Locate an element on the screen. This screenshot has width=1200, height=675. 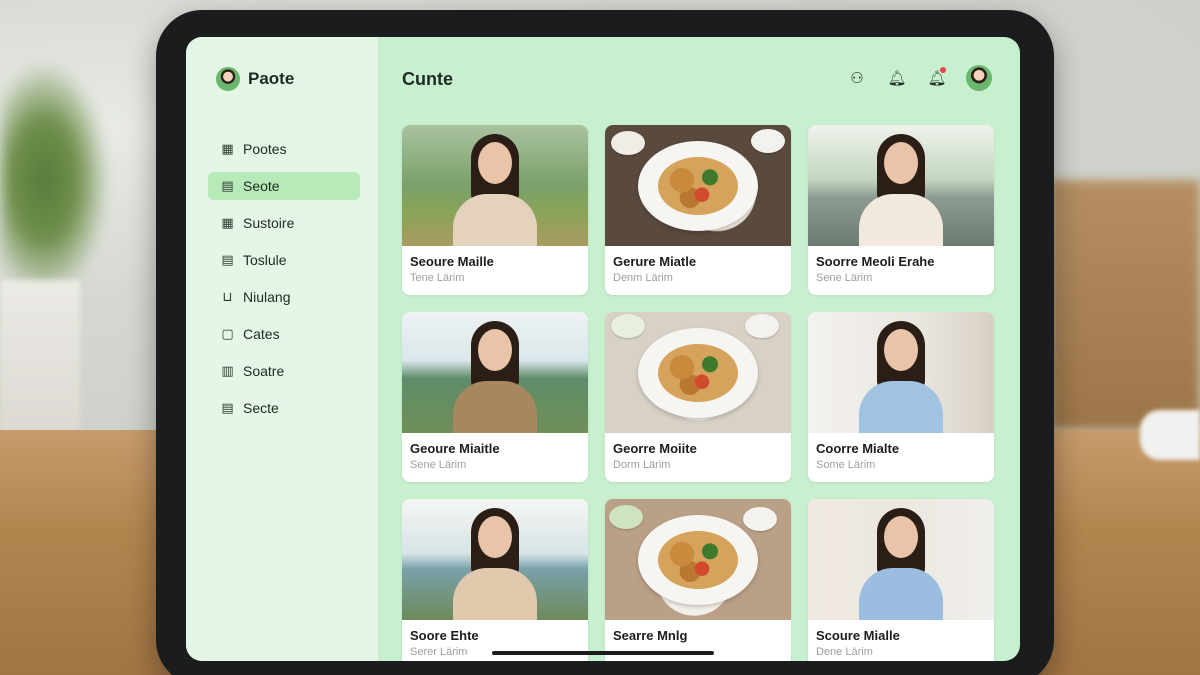
sidebar-item-pootes: ▦ Pootes is located at coordinates (284, 149).